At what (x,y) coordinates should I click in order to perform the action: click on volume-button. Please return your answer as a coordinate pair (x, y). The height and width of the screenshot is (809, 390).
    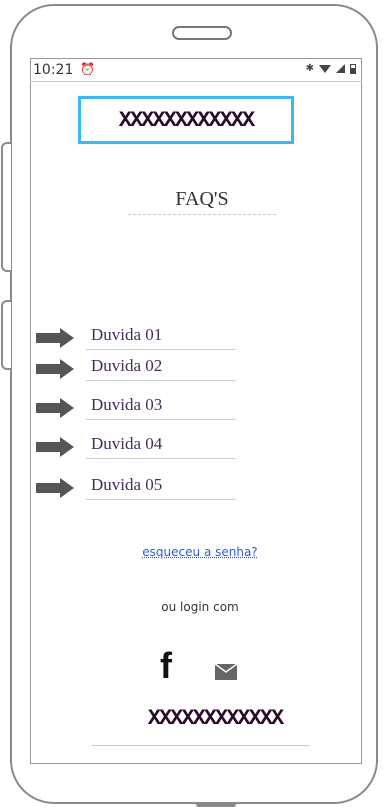
    Looking at the image, I should click on (6, 207).